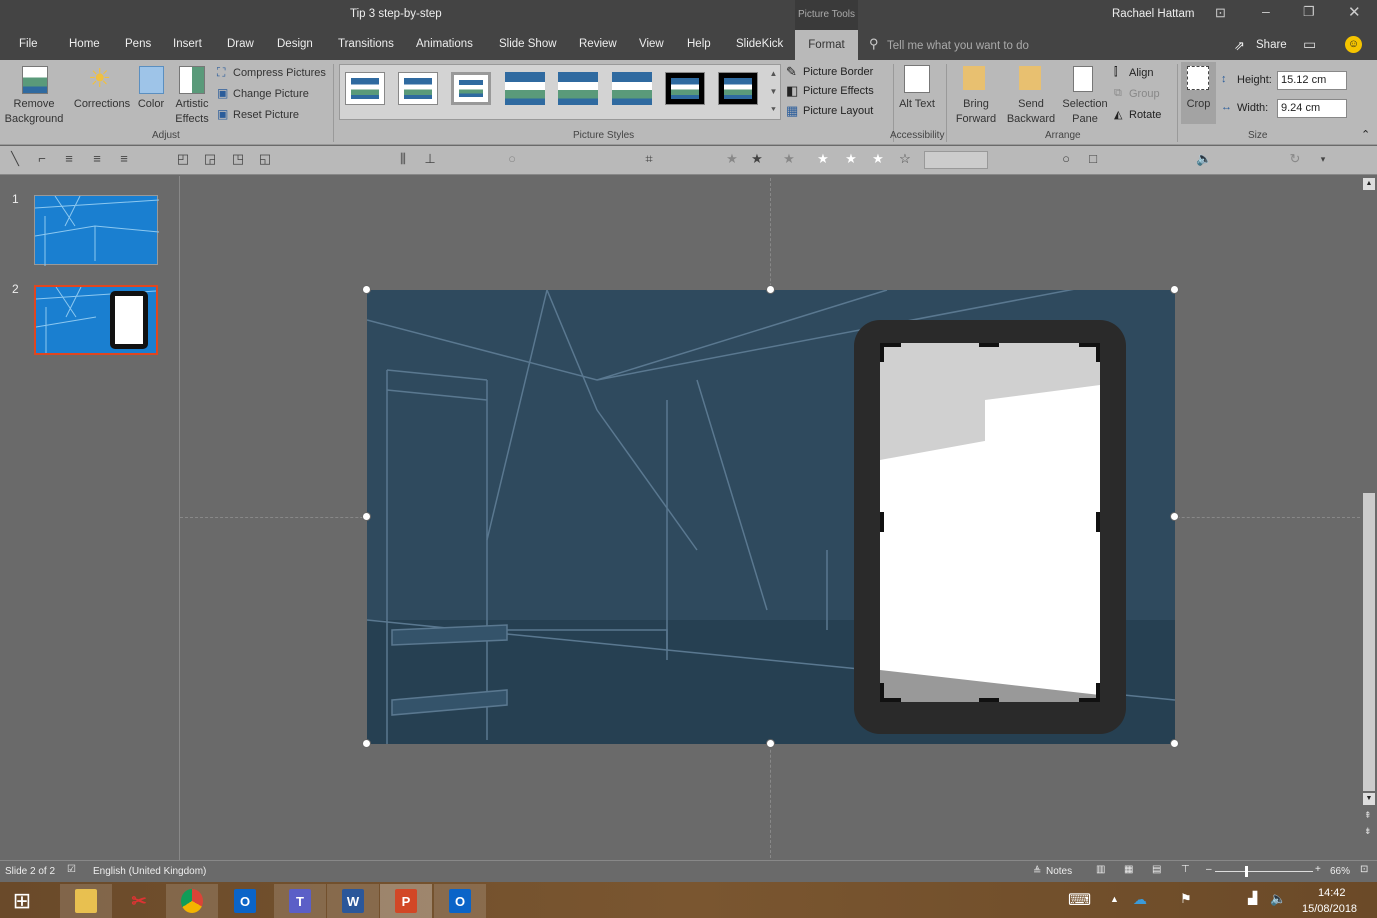 This screenshot has width=1377, height=918. Describe the element at coordinates (210, 159) in the screenshot. I see `send-to-back-icon: ◲` at that location.